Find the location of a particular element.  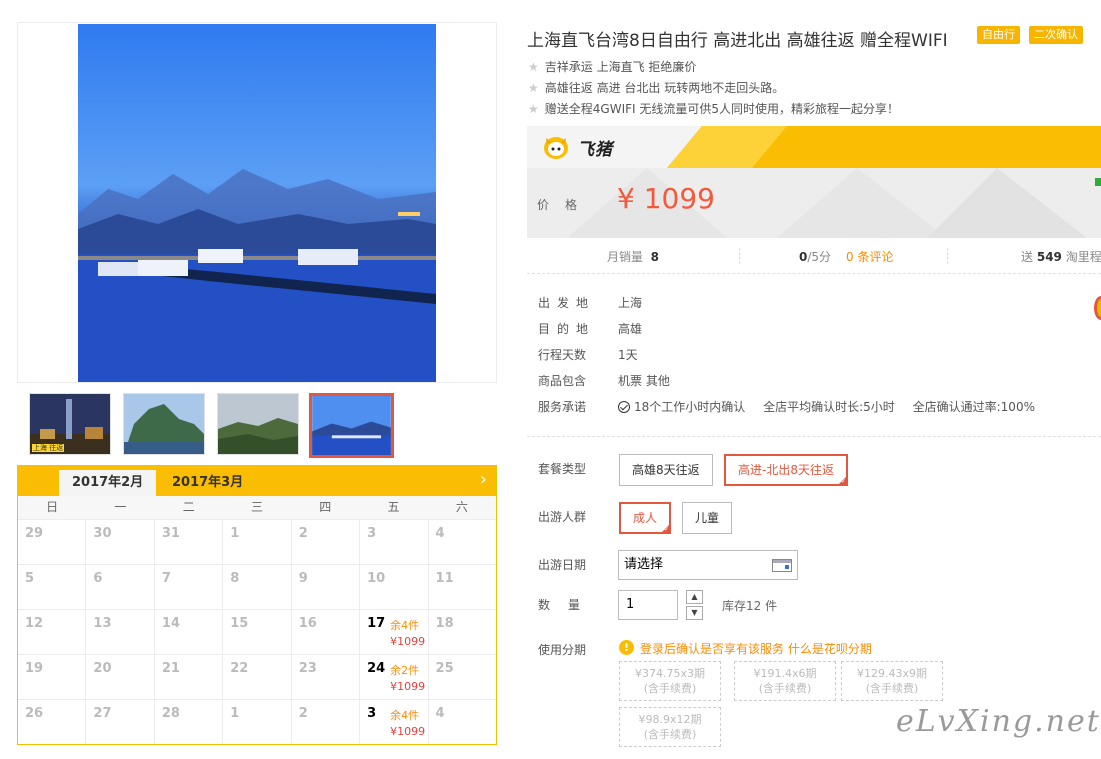

package-option-kaohsiung: 高雄8天往返 is located at coordinates (666, 470).